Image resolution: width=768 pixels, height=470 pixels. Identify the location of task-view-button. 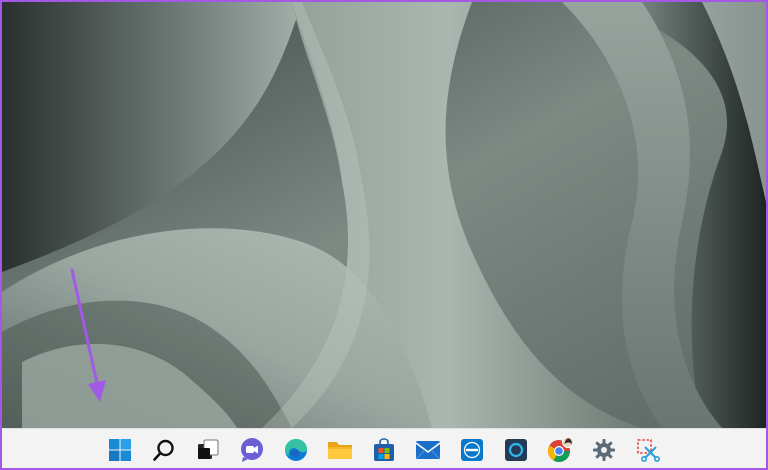
(208, 450).